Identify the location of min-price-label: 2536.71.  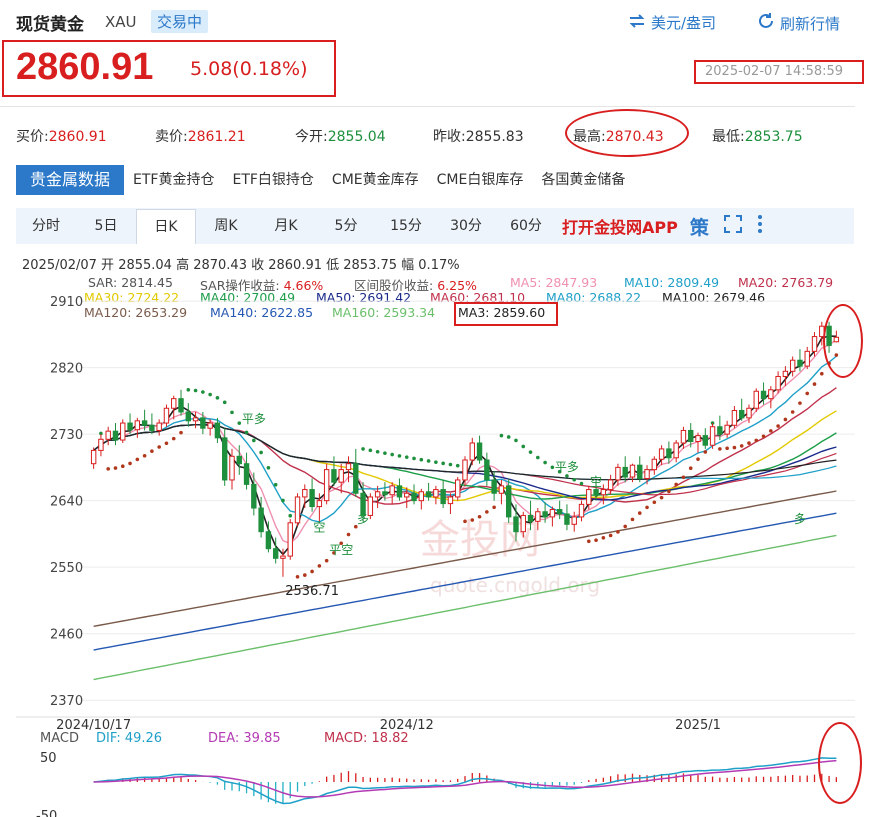
(312, 591).